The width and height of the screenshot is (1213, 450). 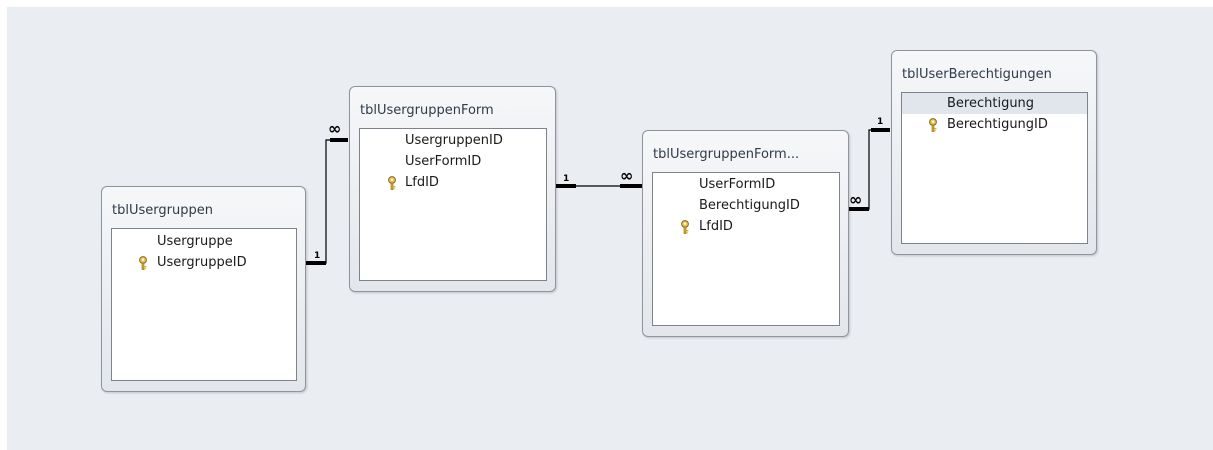 I want to click on field-name: UsergruppenID, so click(x=454, y=140).